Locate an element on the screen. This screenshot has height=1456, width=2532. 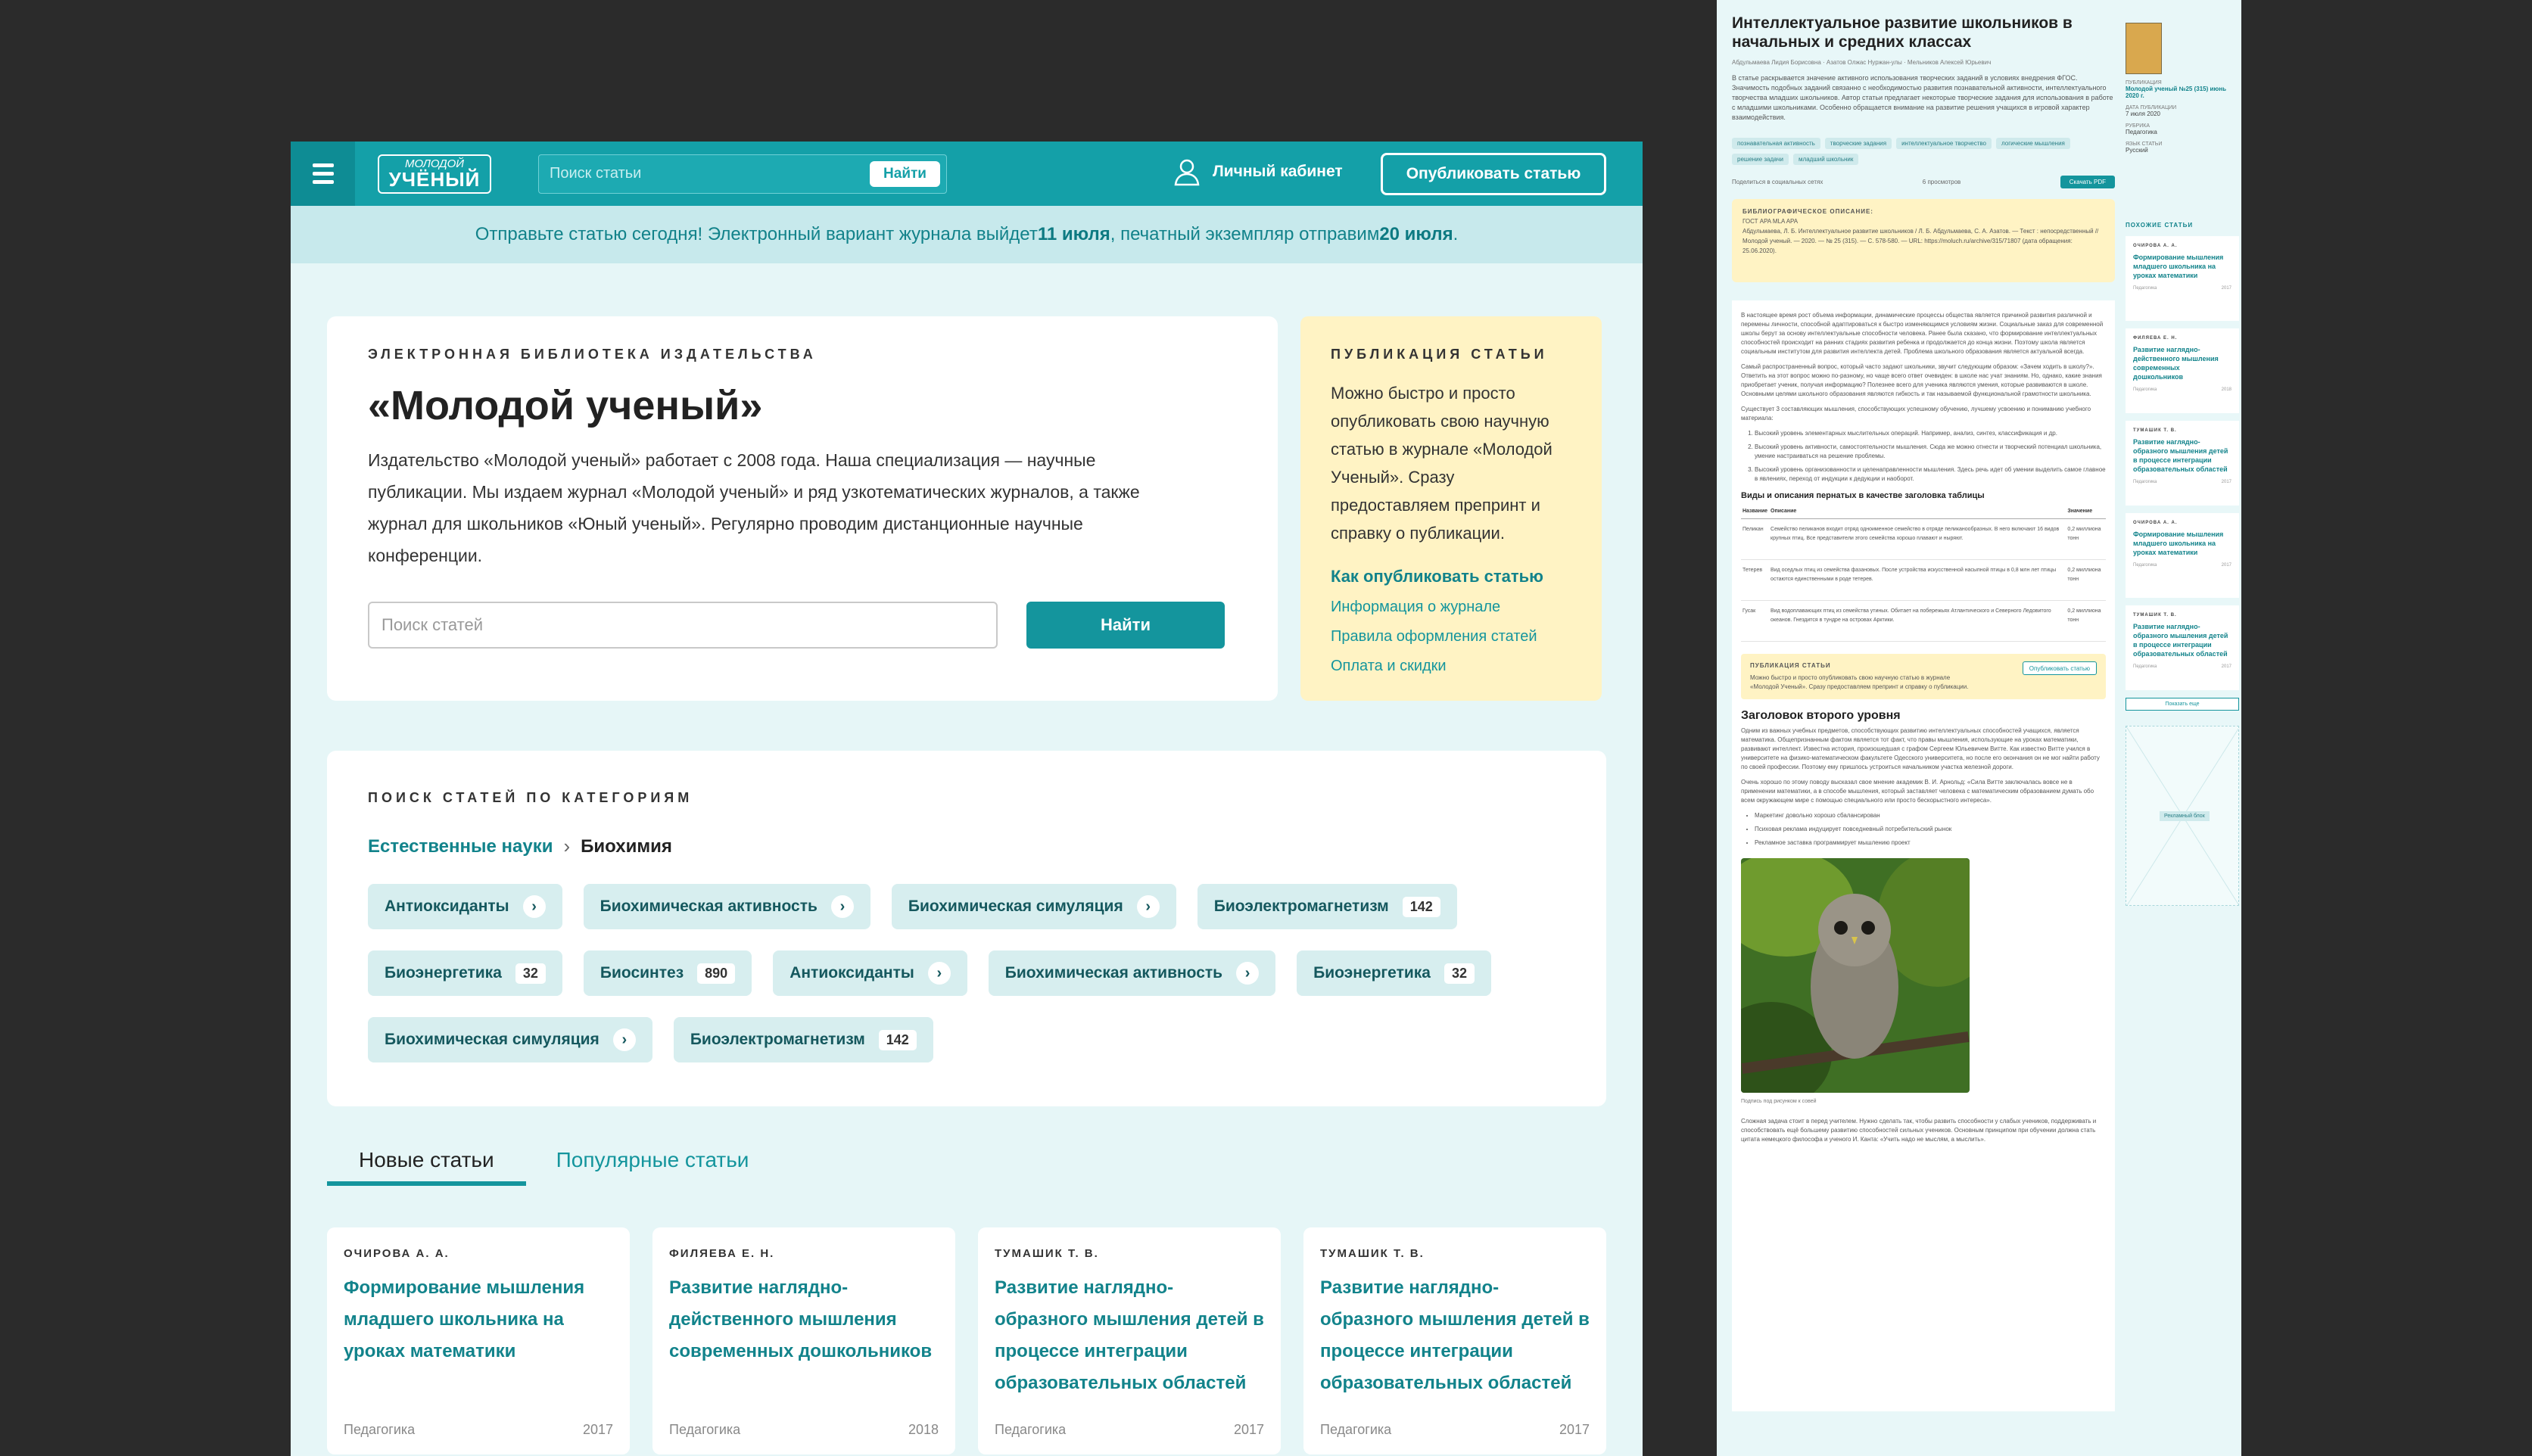
breadcrumb-science: Естественные науки is located at coordinates (460, 847).